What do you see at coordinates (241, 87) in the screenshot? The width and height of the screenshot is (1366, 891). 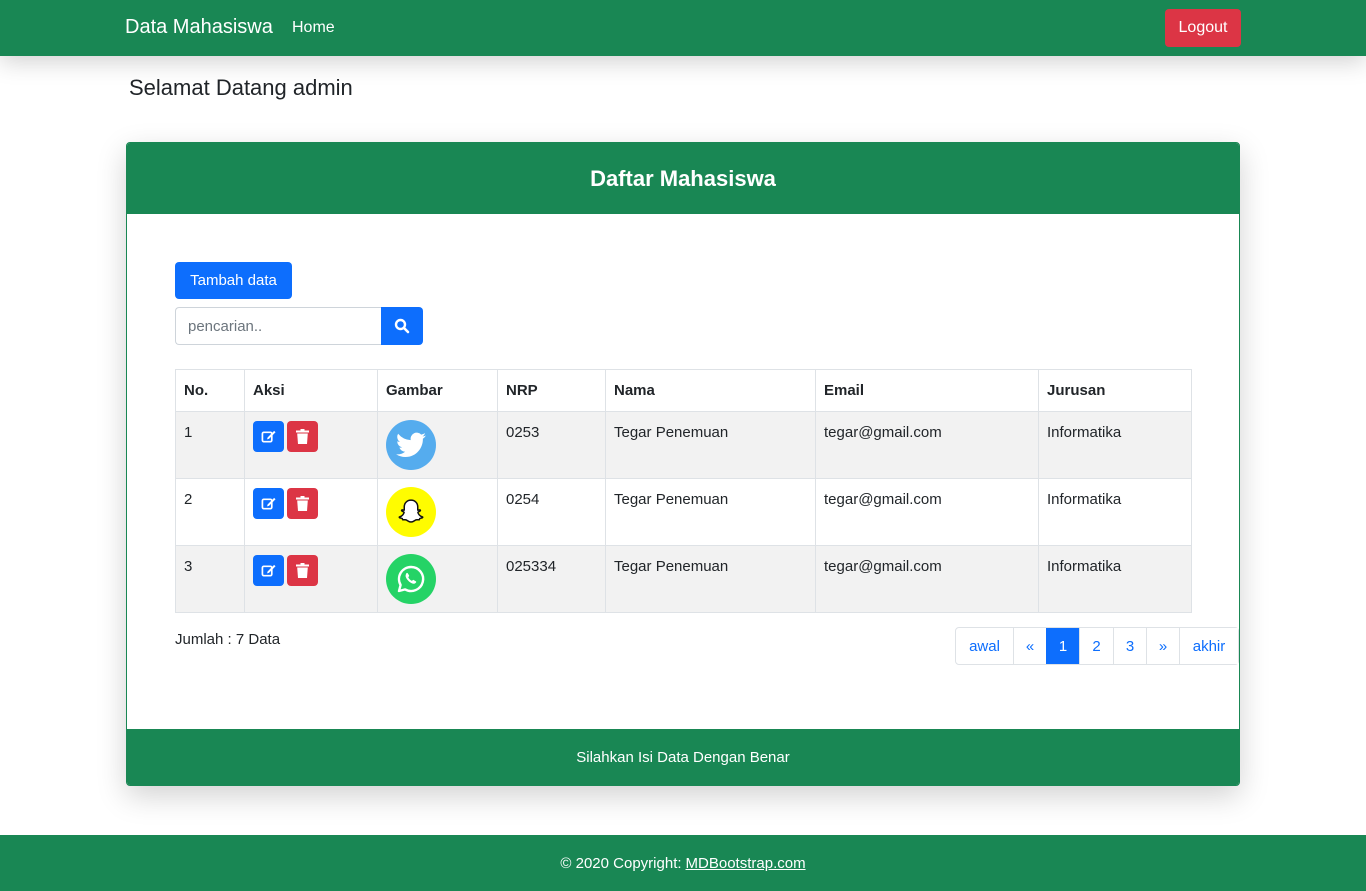 I see `welcome-heading: Selamat Datang admin` at bounding box center [241, 87].